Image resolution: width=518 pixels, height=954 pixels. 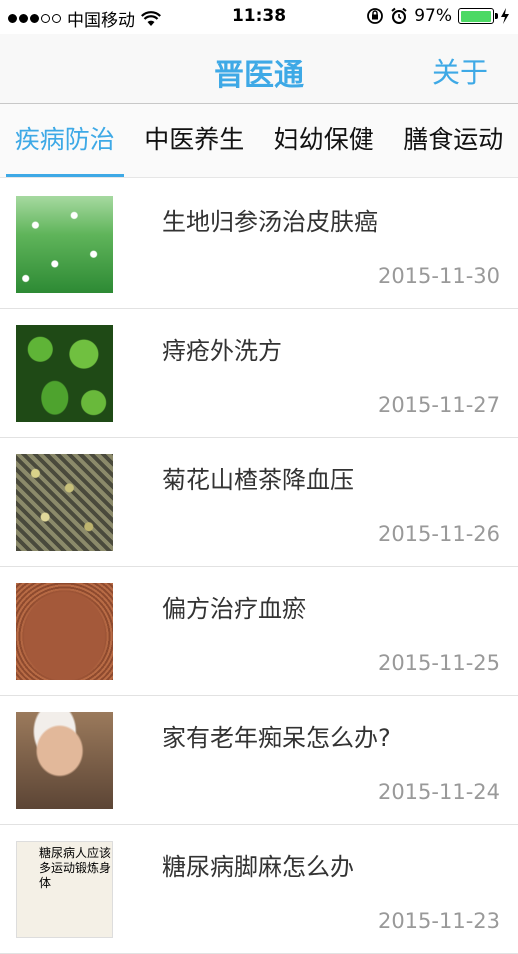 I want to click on battery-icon, so click(x=476, y=16).